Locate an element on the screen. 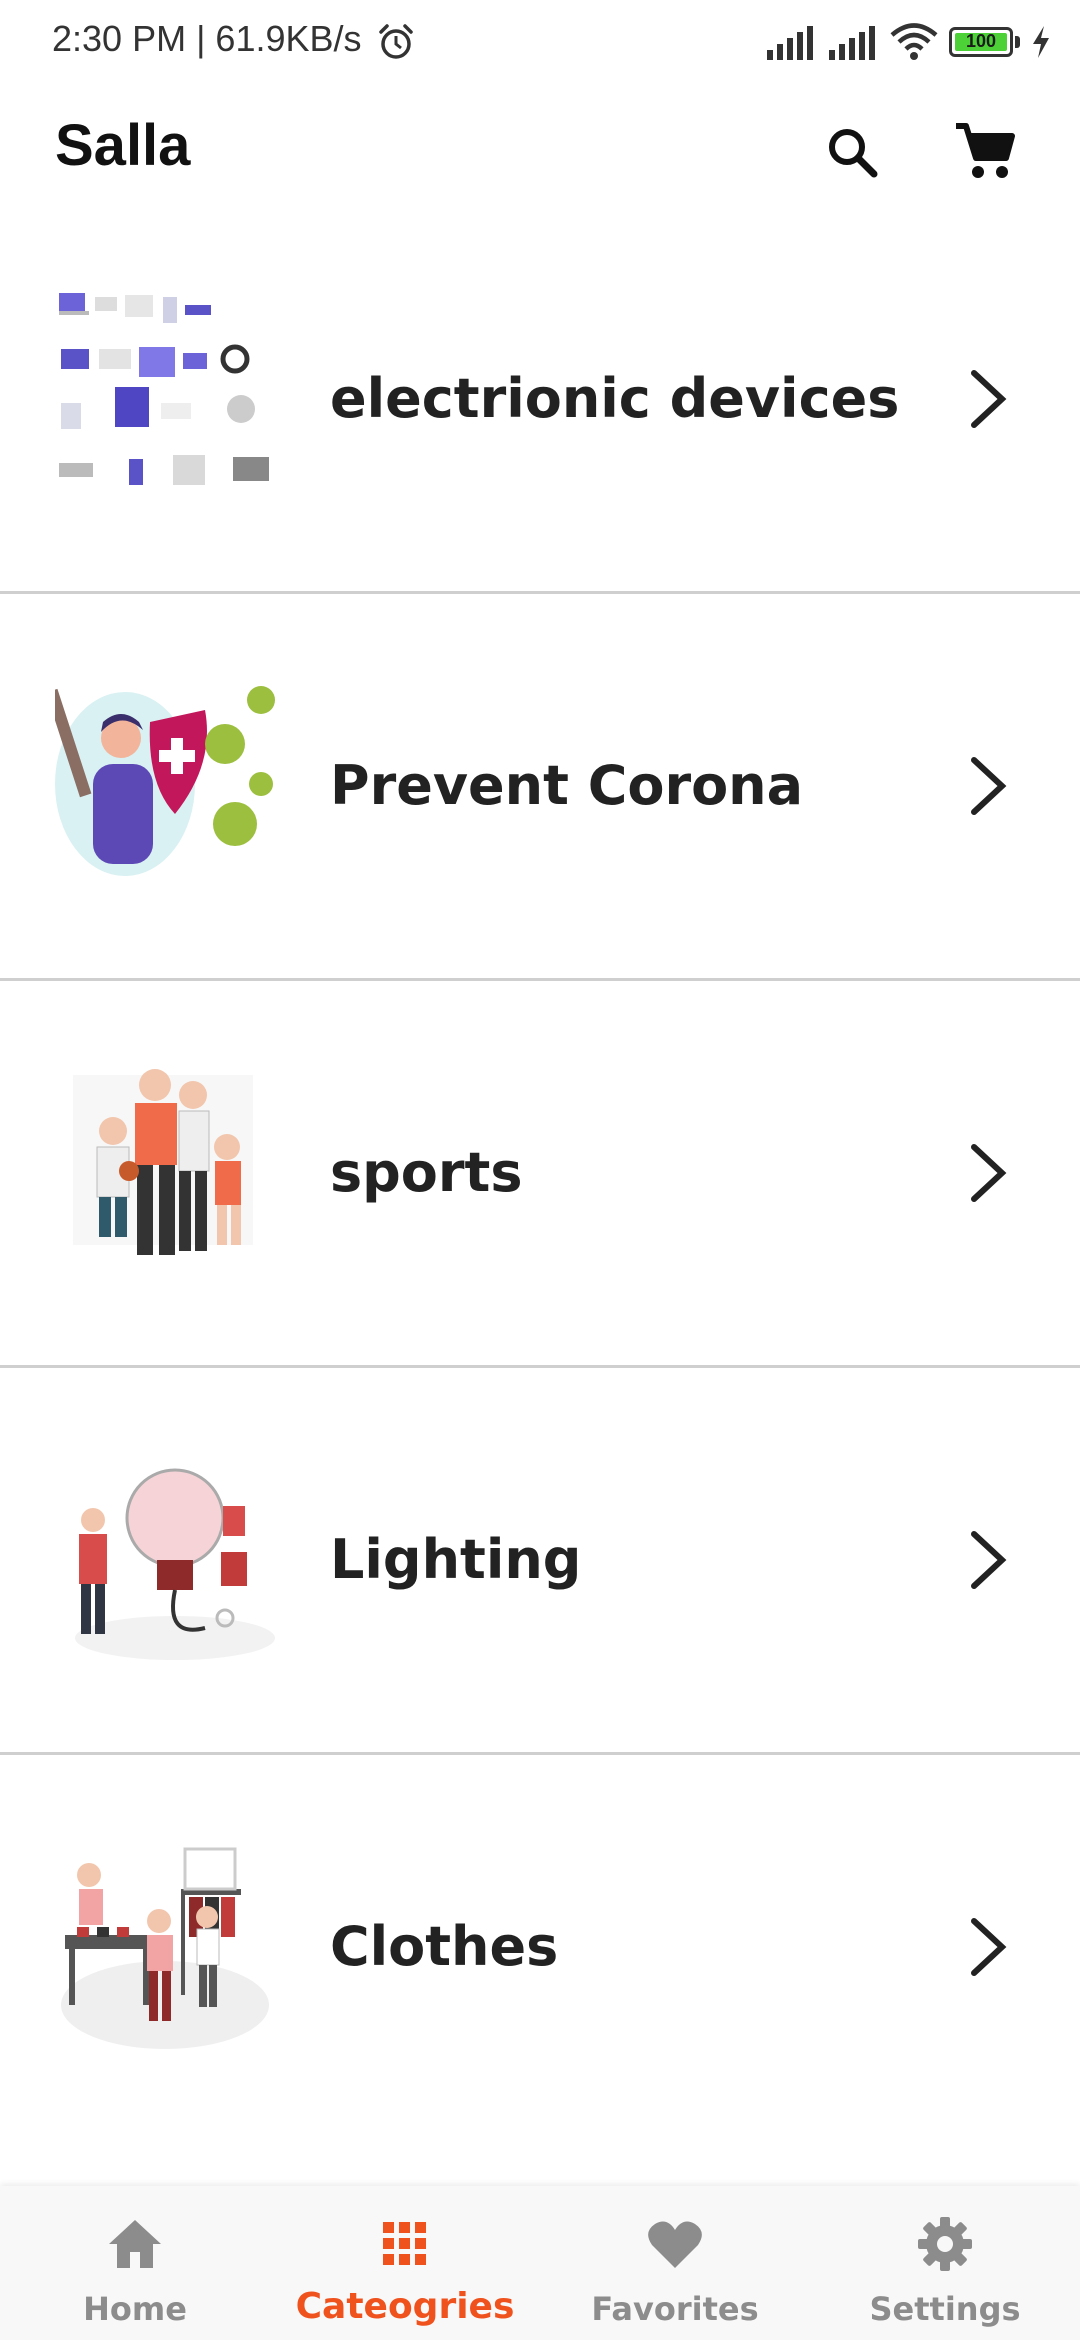  search-icon is located at coordinates (853, 153).